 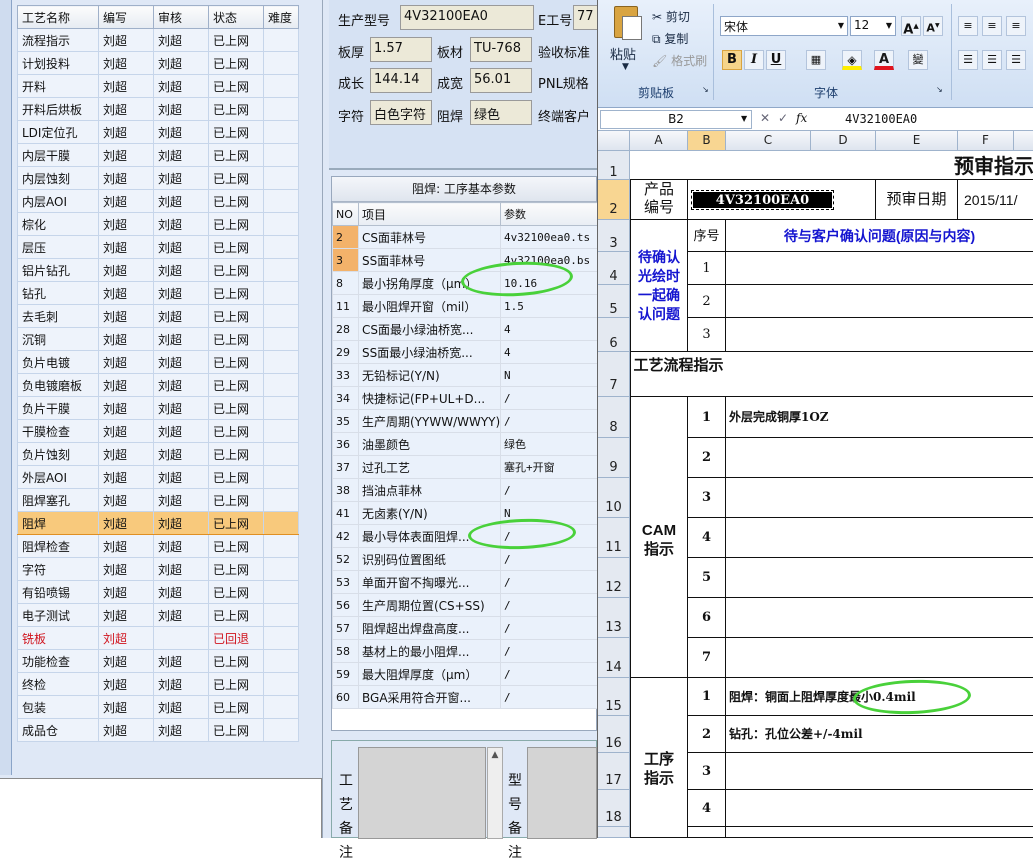 I want to click on process-col-header: 编写, so click(x=126, y=17).